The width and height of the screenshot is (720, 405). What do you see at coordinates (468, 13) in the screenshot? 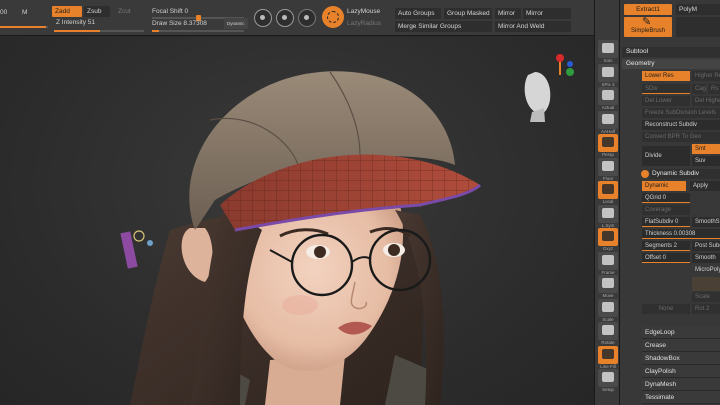
I see `group-masked-button: Group Masked` at bounding box center [468, 13].